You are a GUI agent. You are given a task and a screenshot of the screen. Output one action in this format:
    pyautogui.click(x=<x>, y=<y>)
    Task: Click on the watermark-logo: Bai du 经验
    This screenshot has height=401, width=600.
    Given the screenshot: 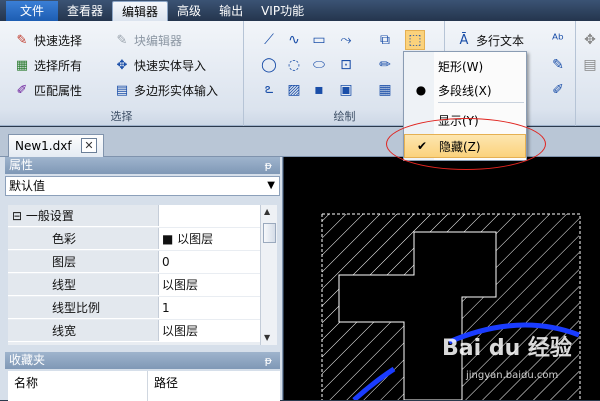 What is the action you would take?
    pyautogui.click(x=507, y=348)
    